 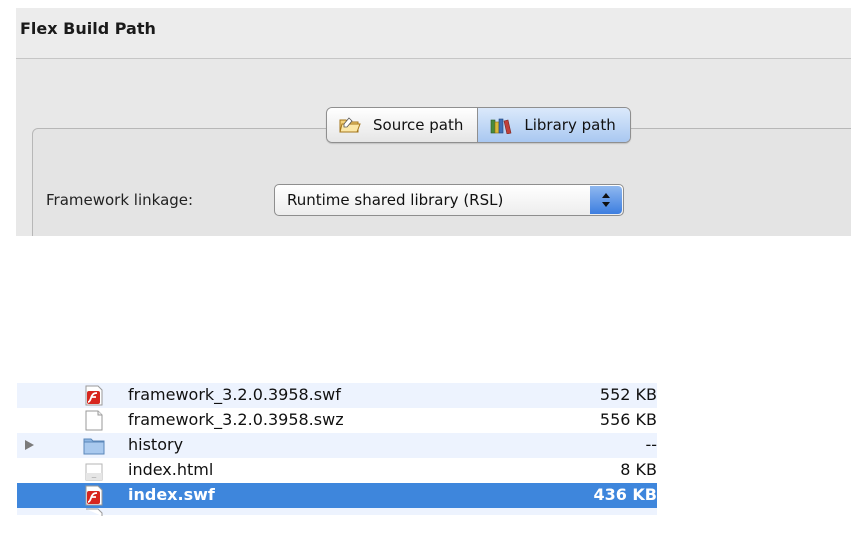 I want to click on html-file-icon: —, so click(x=94, y=472).